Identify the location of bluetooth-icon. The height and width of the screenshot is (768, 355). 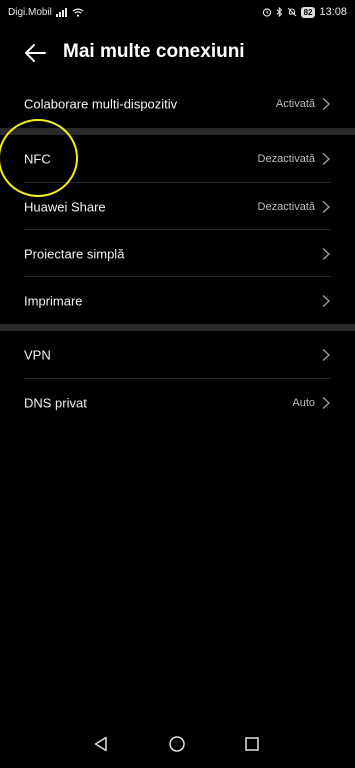
(279, 12).